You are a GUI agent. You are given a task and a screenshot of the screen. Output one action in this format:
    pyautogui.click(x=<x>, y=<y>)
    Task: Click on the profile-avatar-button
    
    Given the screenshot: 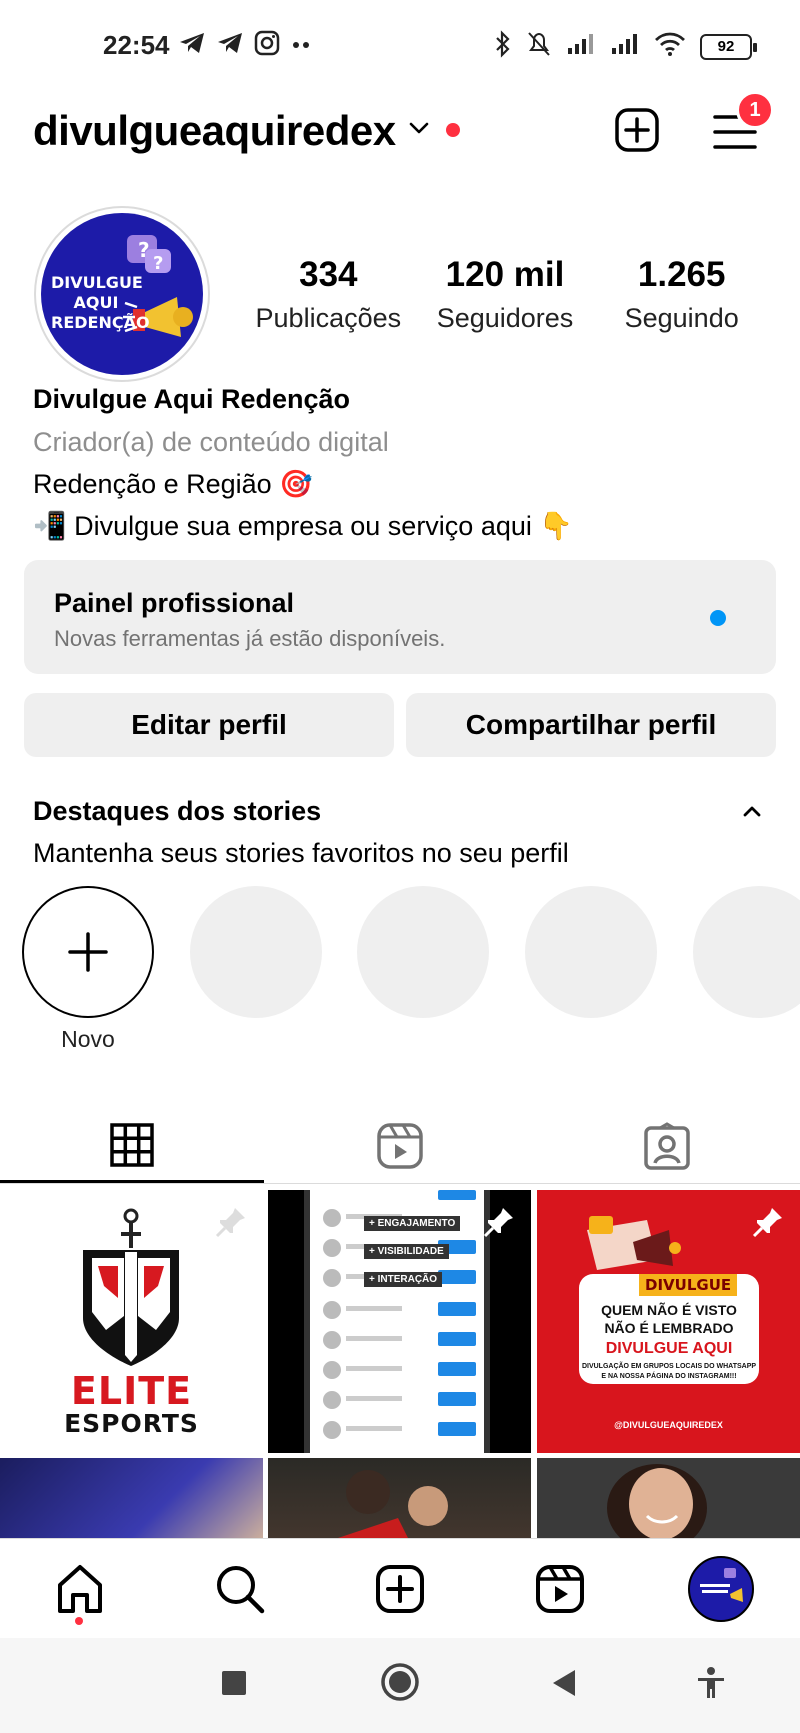 What is the action you would take?
    pyautogui.click(x=721, y=1589)
    